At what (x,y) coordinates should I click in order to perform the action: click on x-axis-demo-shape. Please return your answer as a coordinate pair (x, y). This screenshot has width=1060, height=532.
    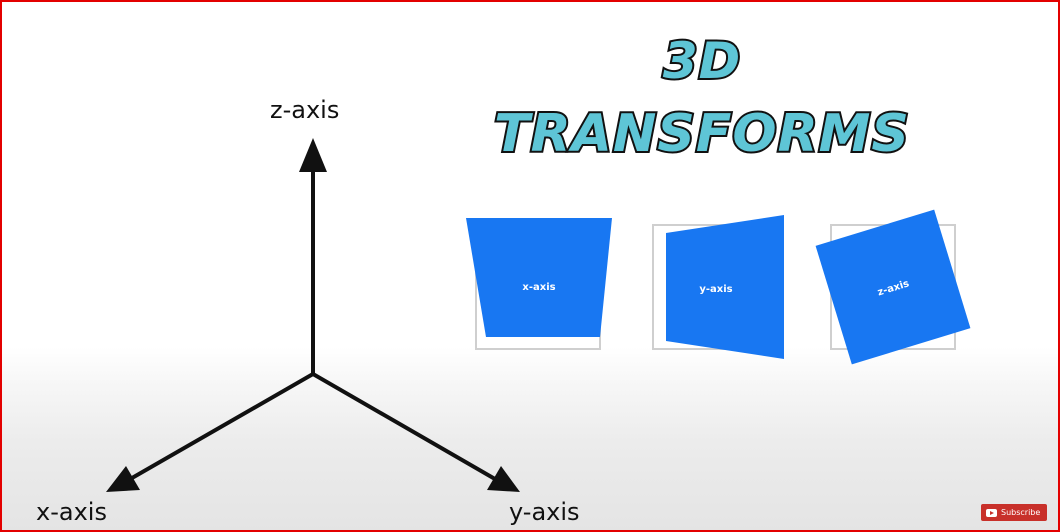
    Looking at the image, I should click on (539, 277).